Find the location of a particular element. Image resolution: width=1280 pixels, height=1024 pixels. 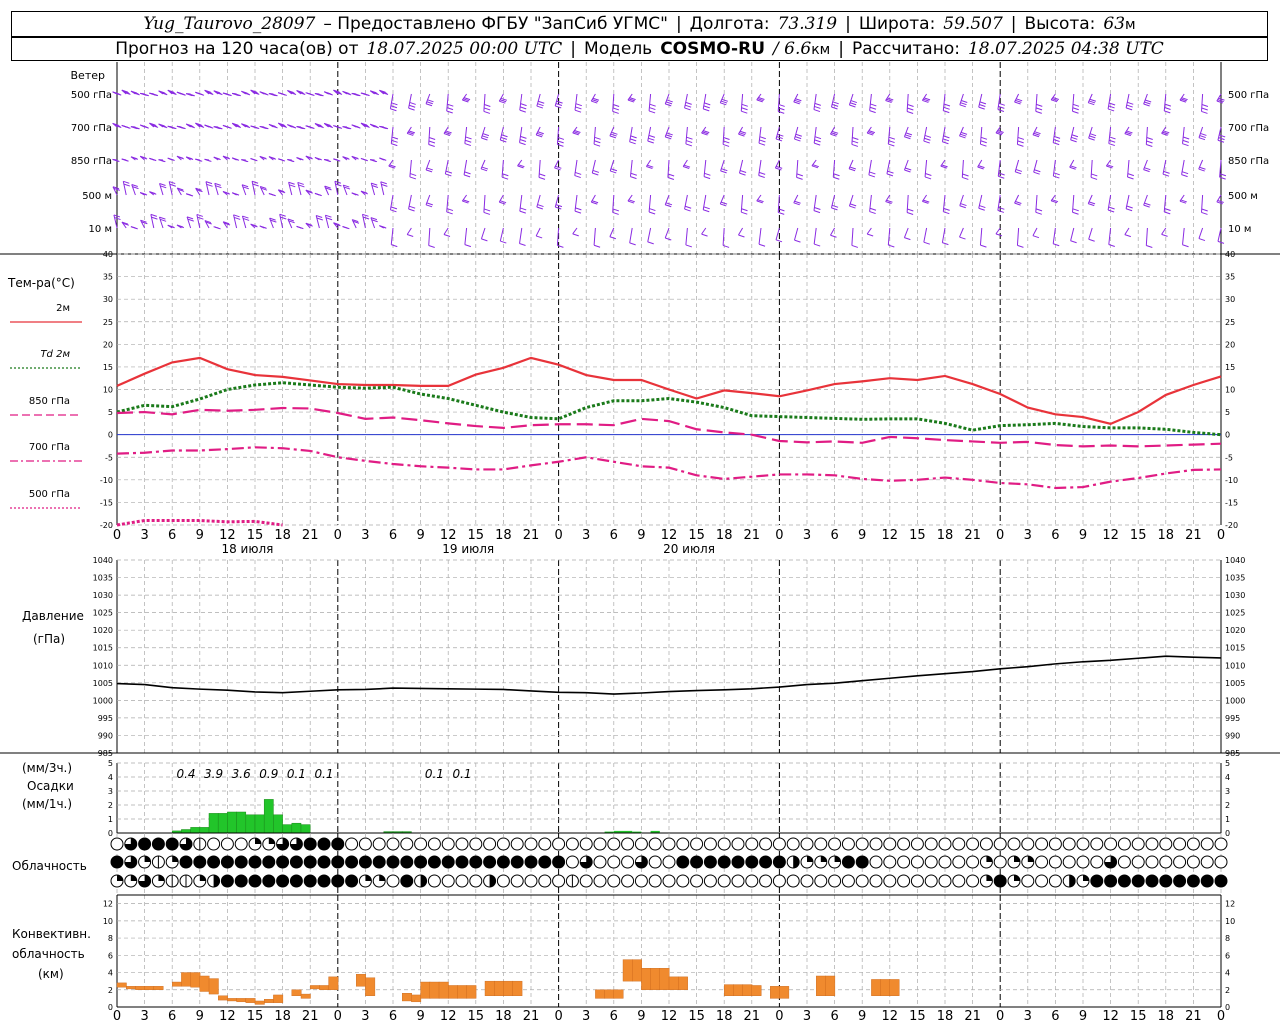

pressure-axis-tick-right: 1035 is located at coordinates (1235, 578).